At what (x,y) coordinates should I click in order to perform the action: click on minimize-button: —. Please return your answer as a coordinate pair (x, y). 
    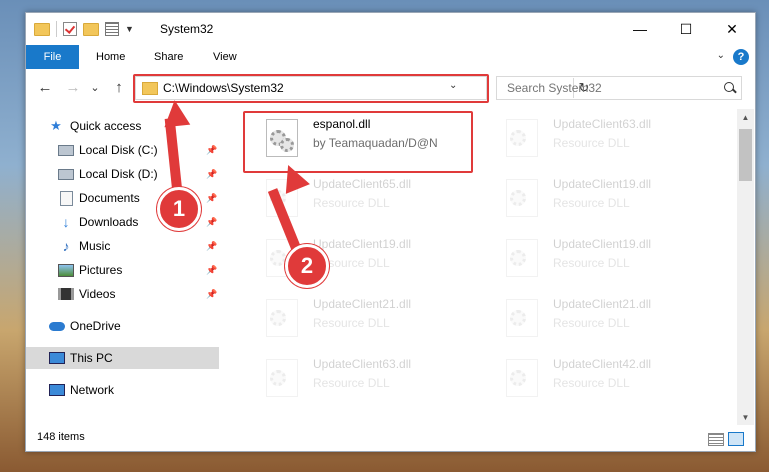
    Looking at the image, I should click on (640, 29).